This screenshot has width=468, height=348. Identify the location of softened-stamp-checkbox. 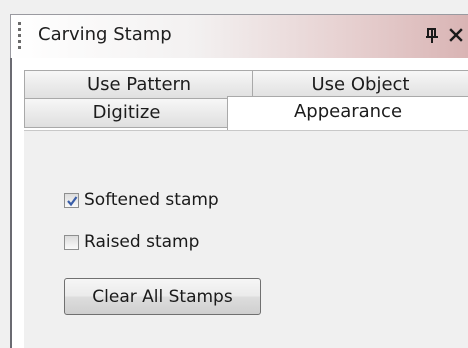
(71, 200).